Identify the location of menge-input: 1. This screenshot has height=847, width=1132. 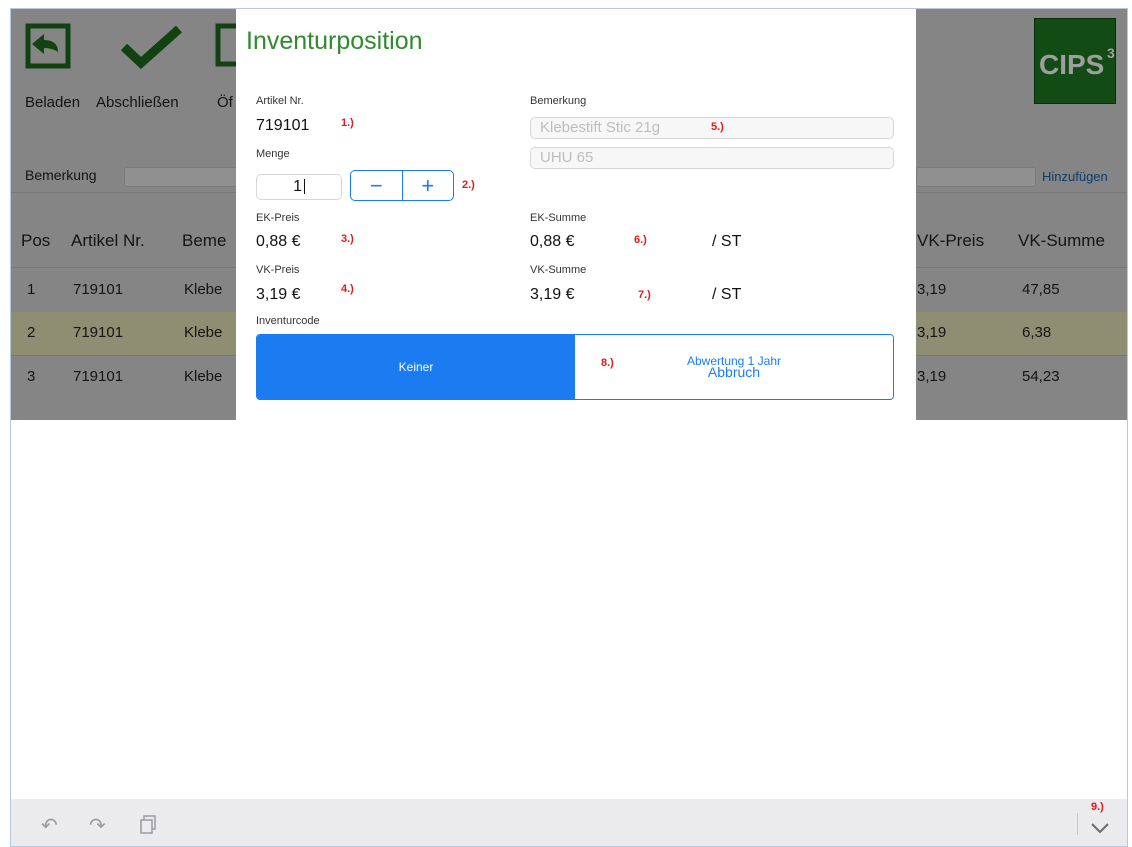
(299, 187).